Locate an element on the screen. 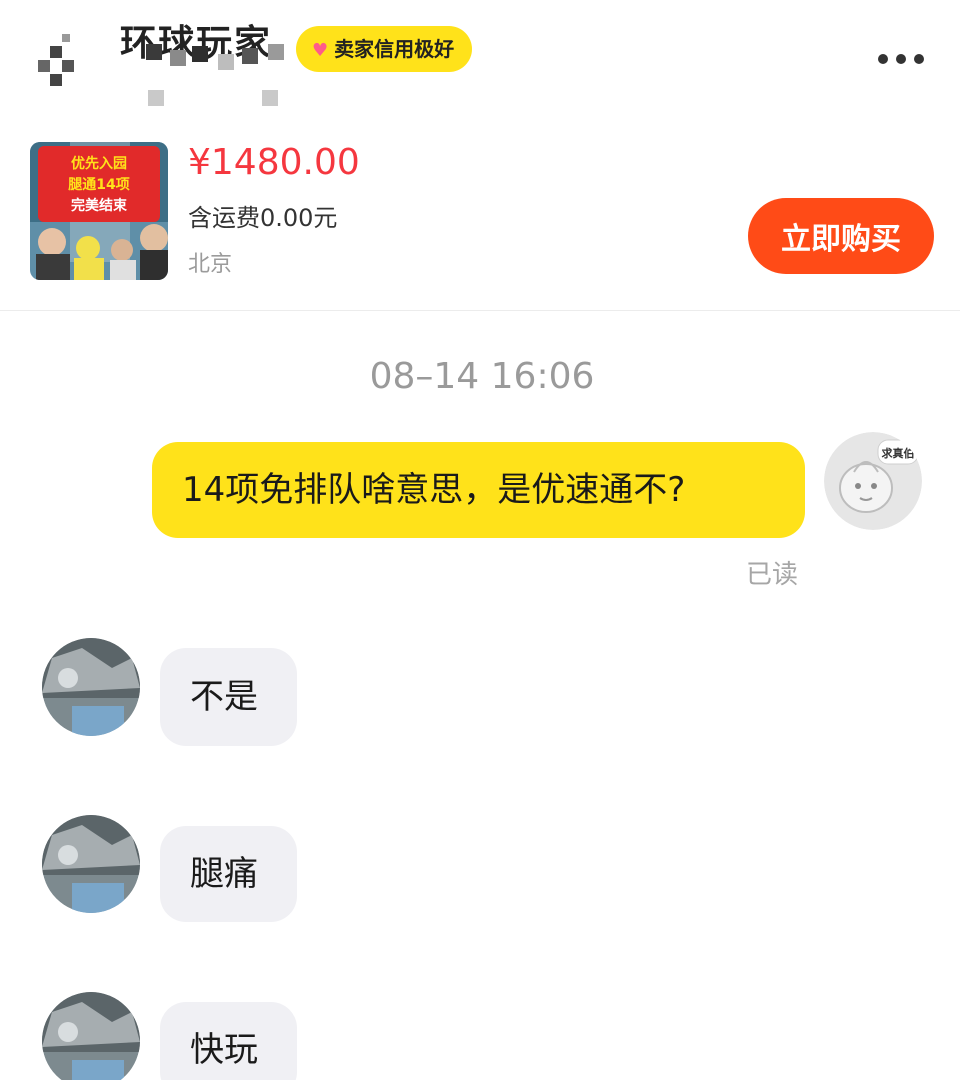  shipping-fee: 含运费0.00元 is located at coordinates (263, 218).